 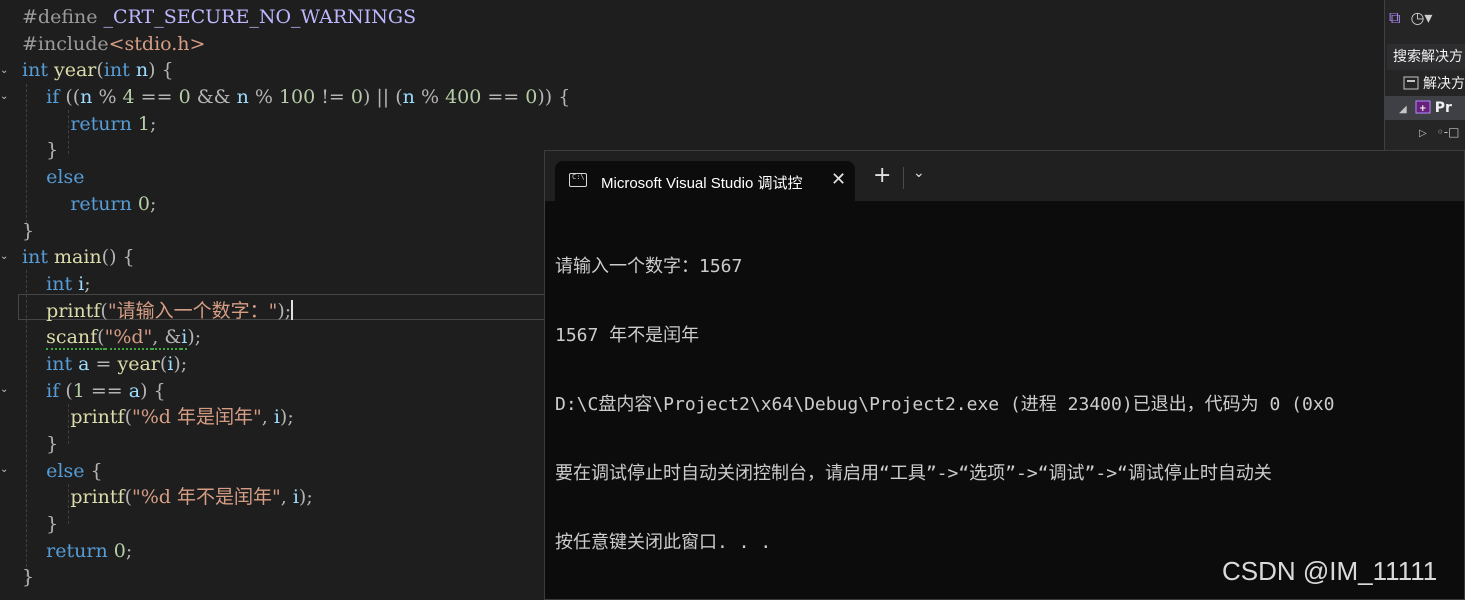 I want to click on code-line: int a = year(i);, so click(x=296, y=364).